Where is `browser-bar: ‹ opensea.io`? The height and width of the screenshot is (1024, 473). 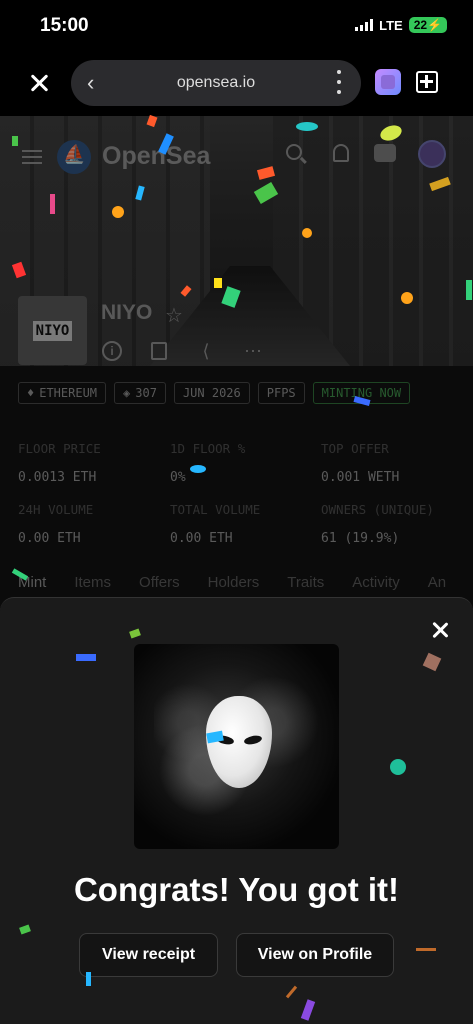 browser-bar: ‹ opensea.io is located at coordinates (236, 84).